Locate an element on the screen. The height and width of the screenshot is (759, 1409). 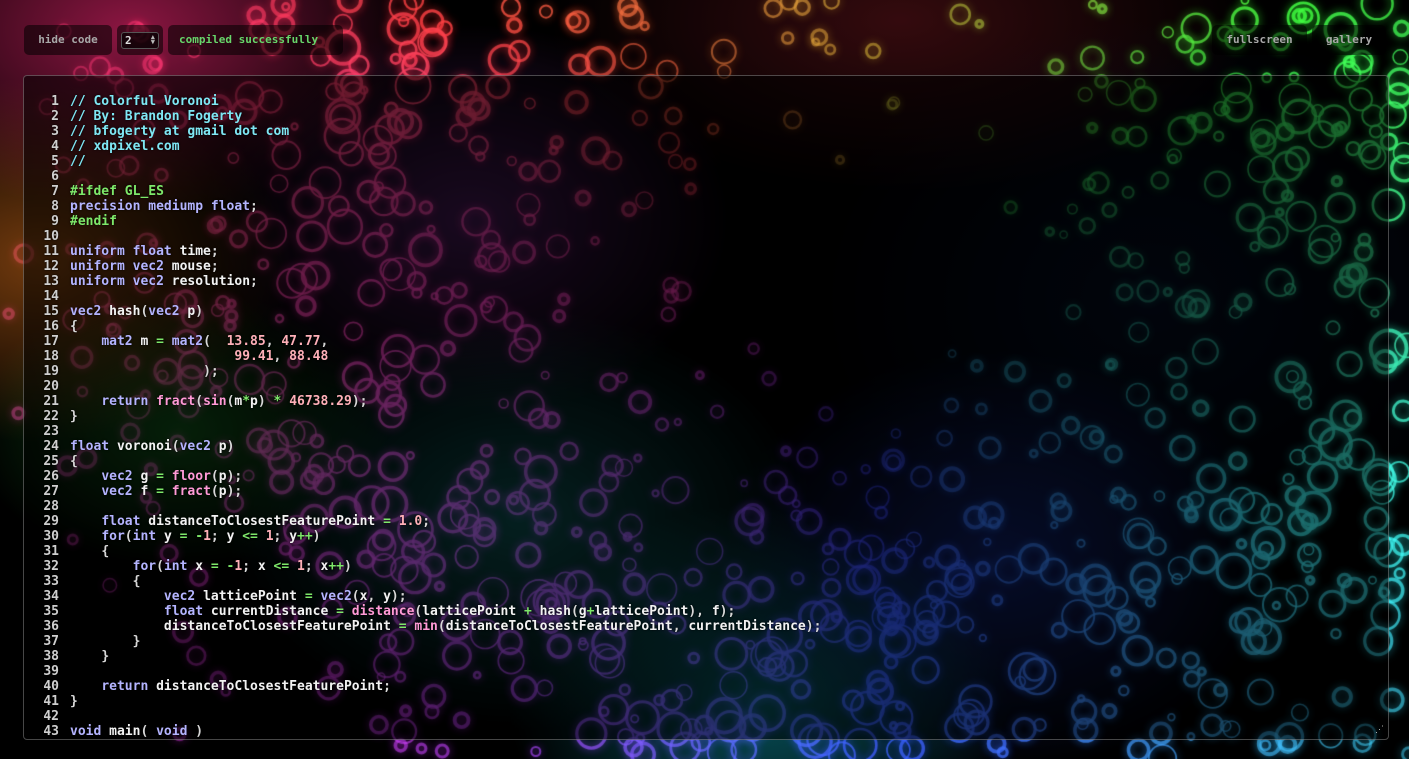
code-line: 26 vec2 g = floor(p); is located at coordinates (706, 476).